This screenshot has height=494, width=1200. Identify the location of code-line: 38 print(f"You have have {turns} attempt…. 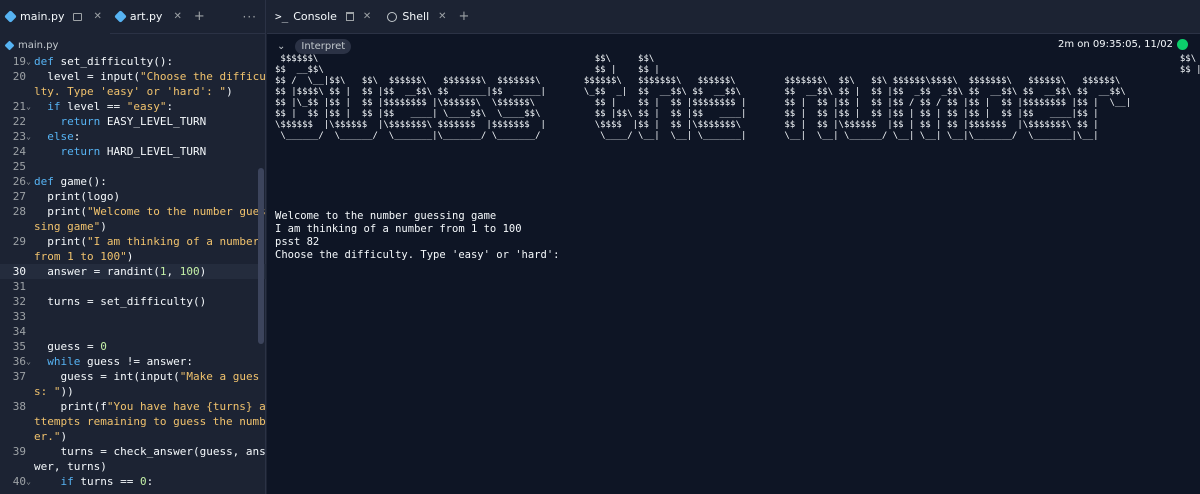
(133, 421).